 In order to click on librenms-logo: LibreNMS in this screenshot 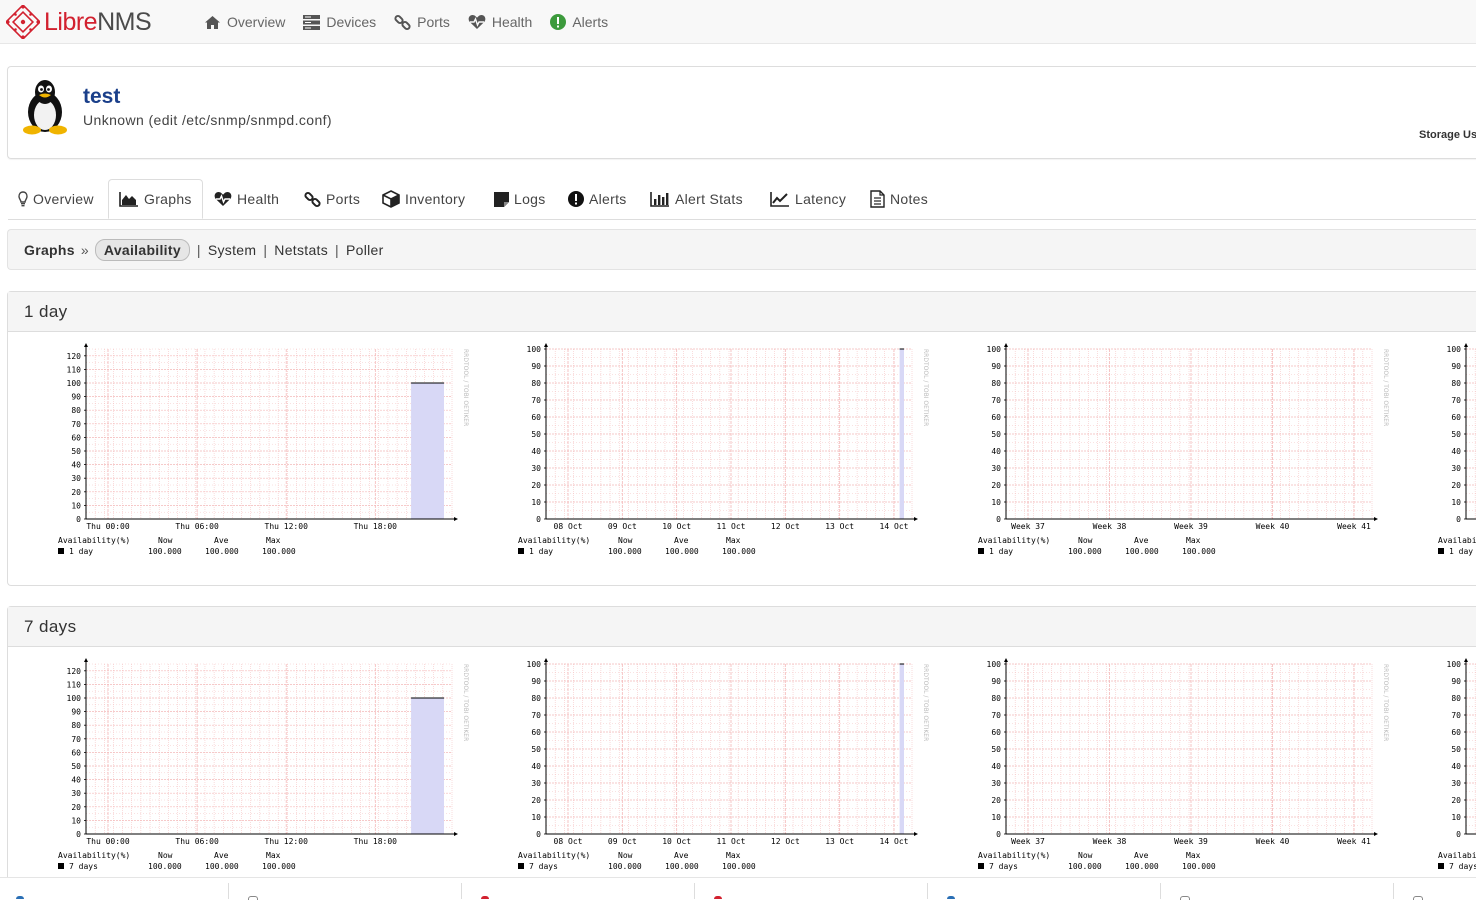, I will do `click(79, 22)`.